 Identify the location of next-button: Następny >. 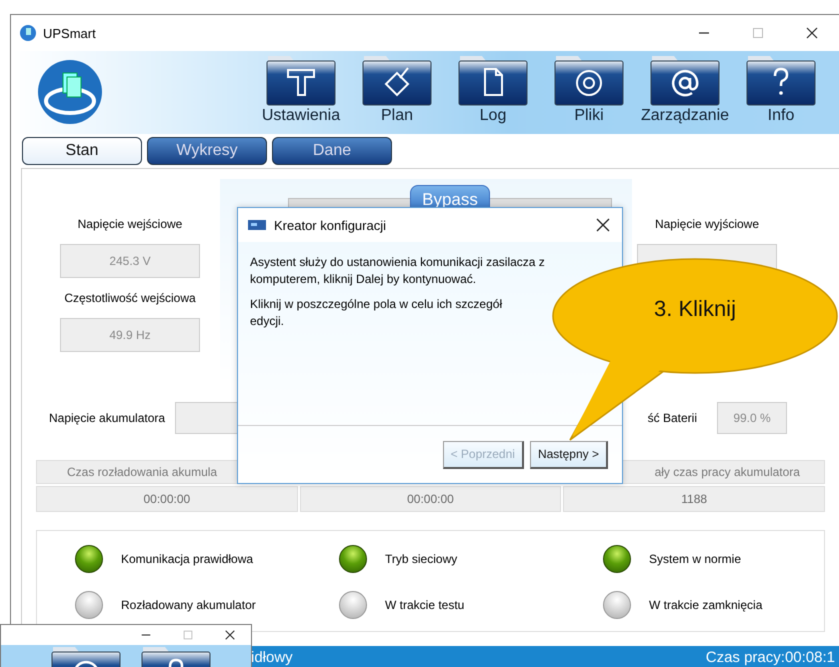
(569, 454).